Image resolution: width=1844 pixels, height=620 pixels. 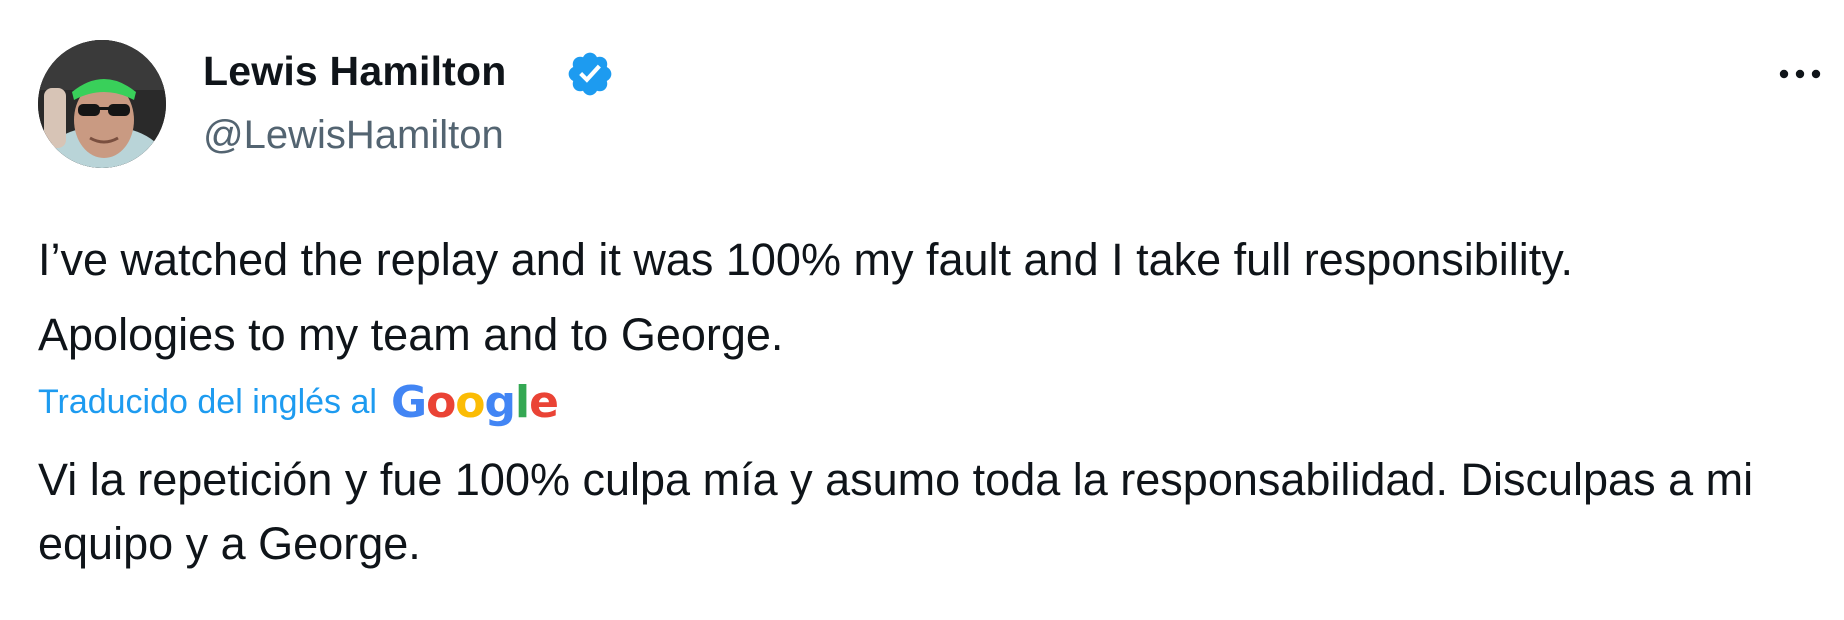 I want to click on translation-attribution: Traducido del inglés al Google, so click(x=298, y=402).